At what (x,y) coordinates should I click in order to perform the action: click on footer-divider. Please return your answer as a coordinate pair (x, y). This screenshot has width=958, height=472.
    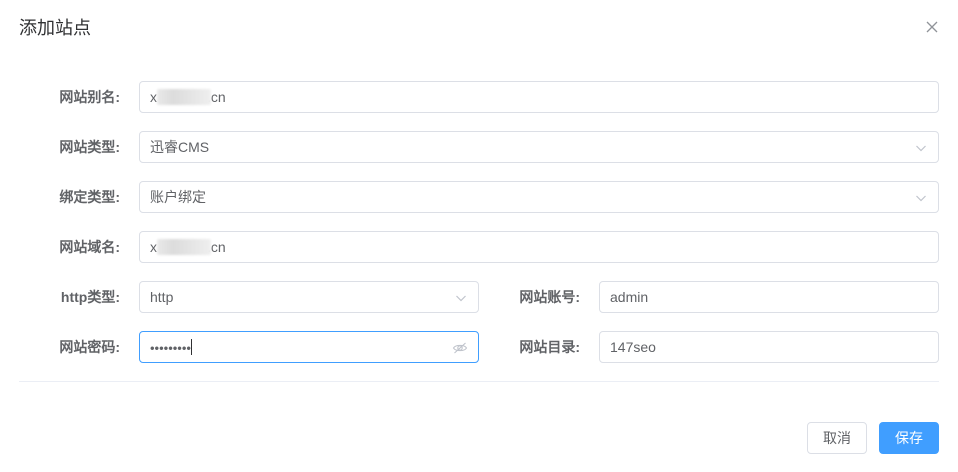
    Looking at the image, I should click on (479, 381).